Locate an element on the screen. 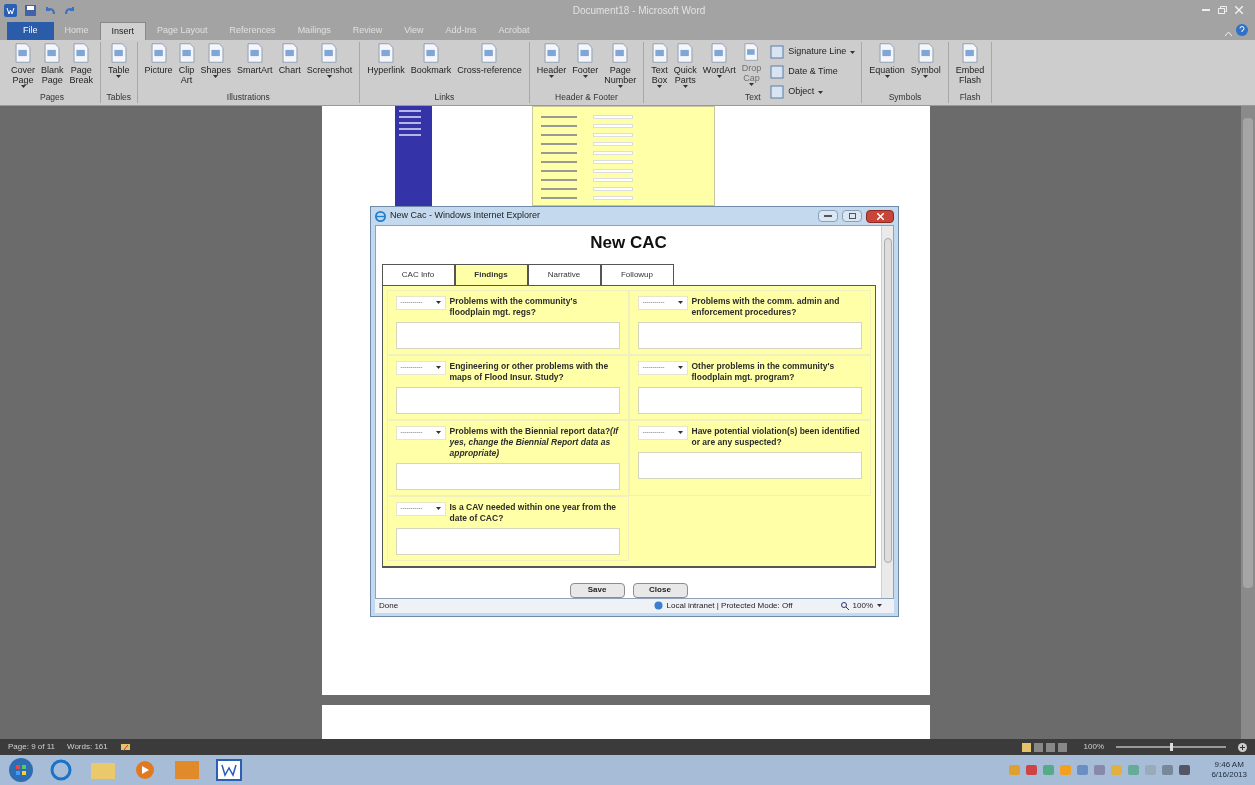 This screenshot has height=785, width=1255. mail-app-icon is located at coordinates (187, 770).